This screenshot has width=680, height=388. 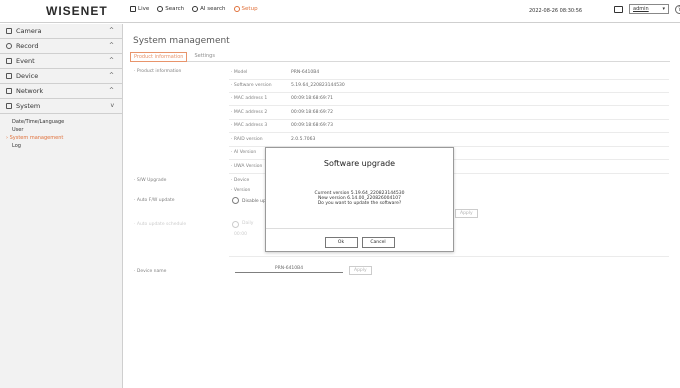 What do you see at coordinates (27, 46) in the screenshot?
I see `sidebar-item-label: Record` at bounding box center [27, 46].